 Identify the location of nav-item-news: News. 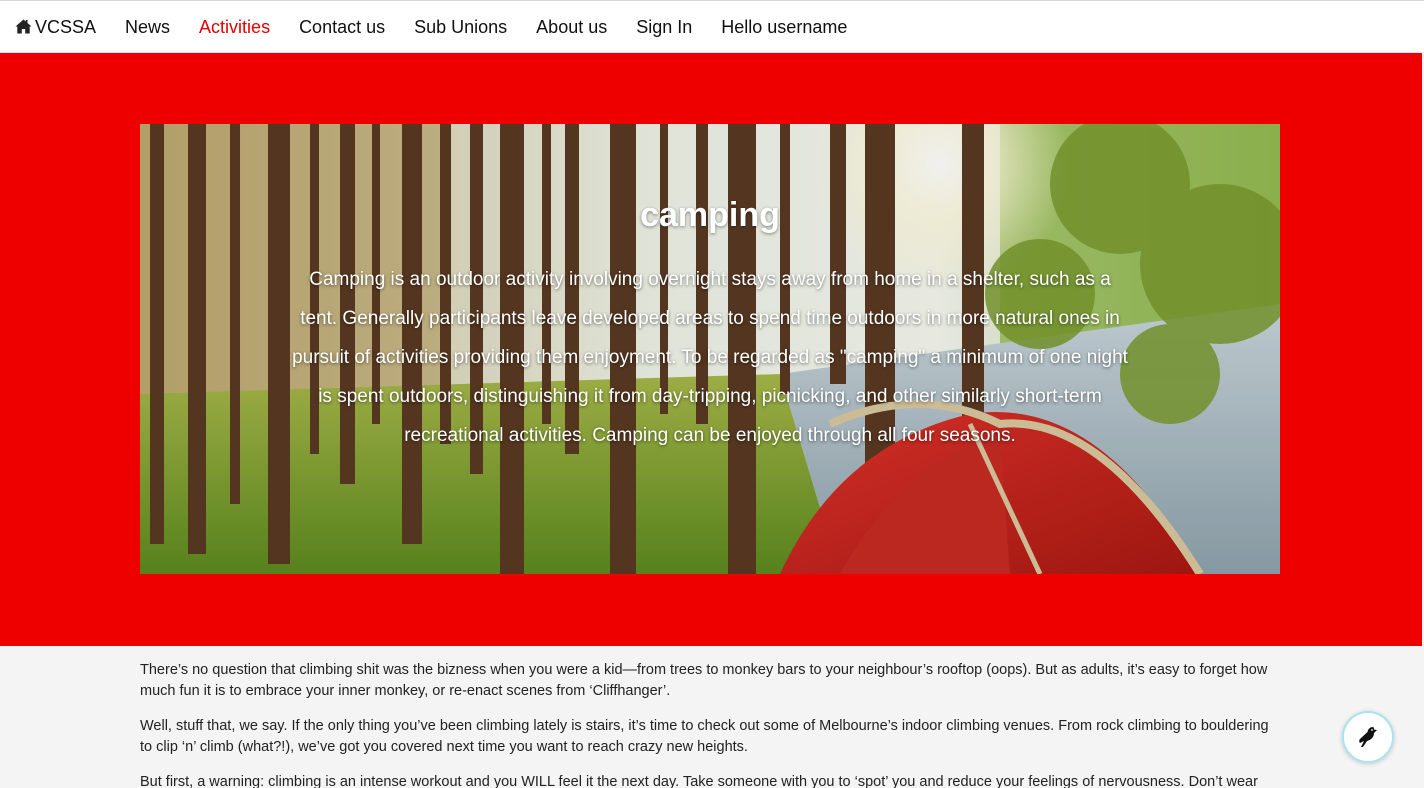
(147, 27).